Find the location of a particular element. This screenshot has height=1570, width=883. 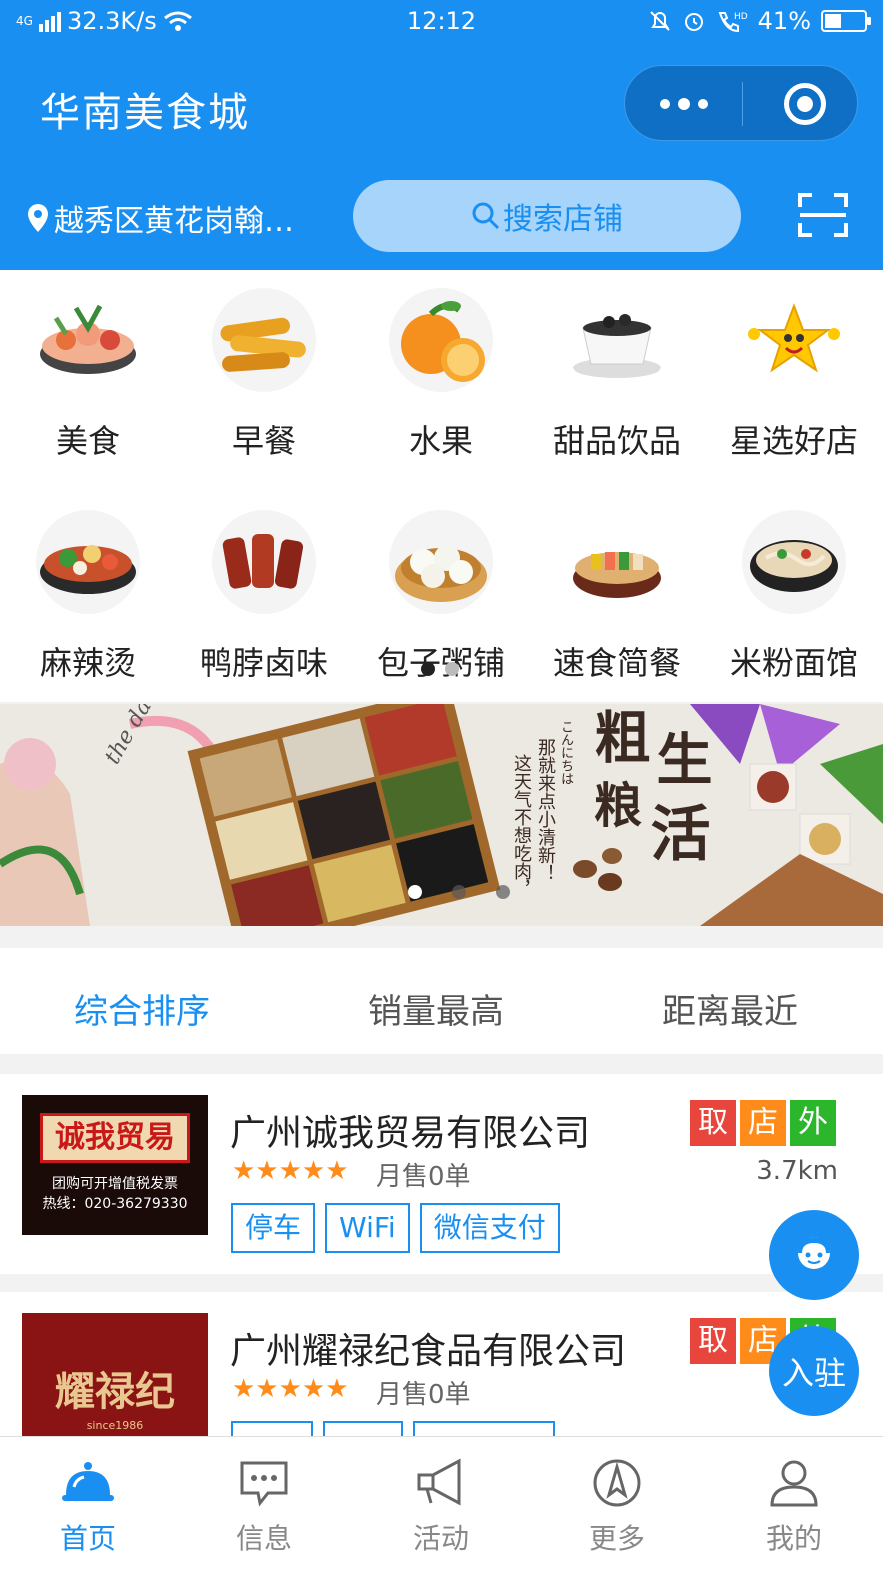

banner-title-char-3: 生 is located at coordinates (680, 758).